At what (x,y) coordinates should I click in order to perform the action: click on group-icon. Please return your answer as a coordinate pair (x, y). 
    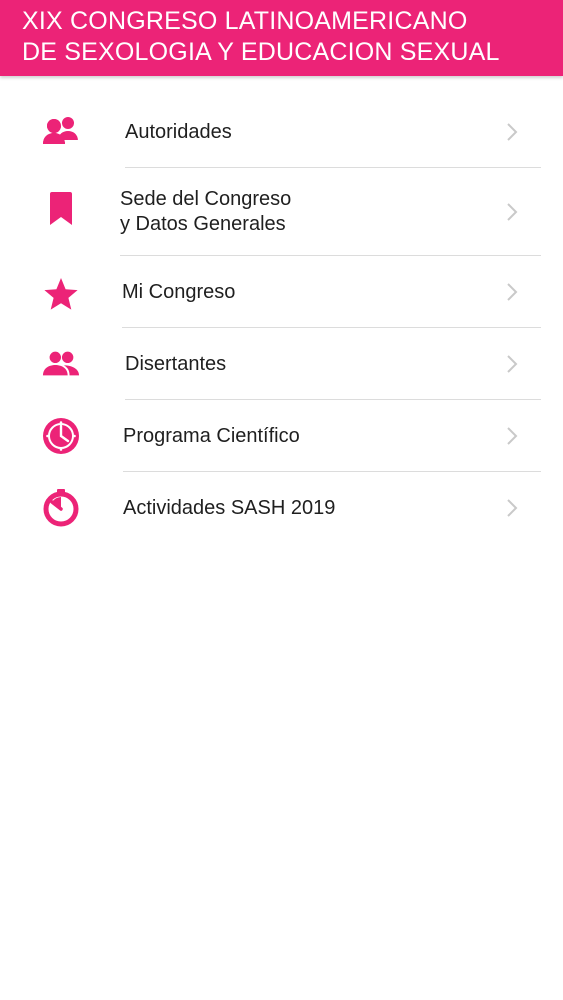
    Looking at the image, I should click on (61, 364).